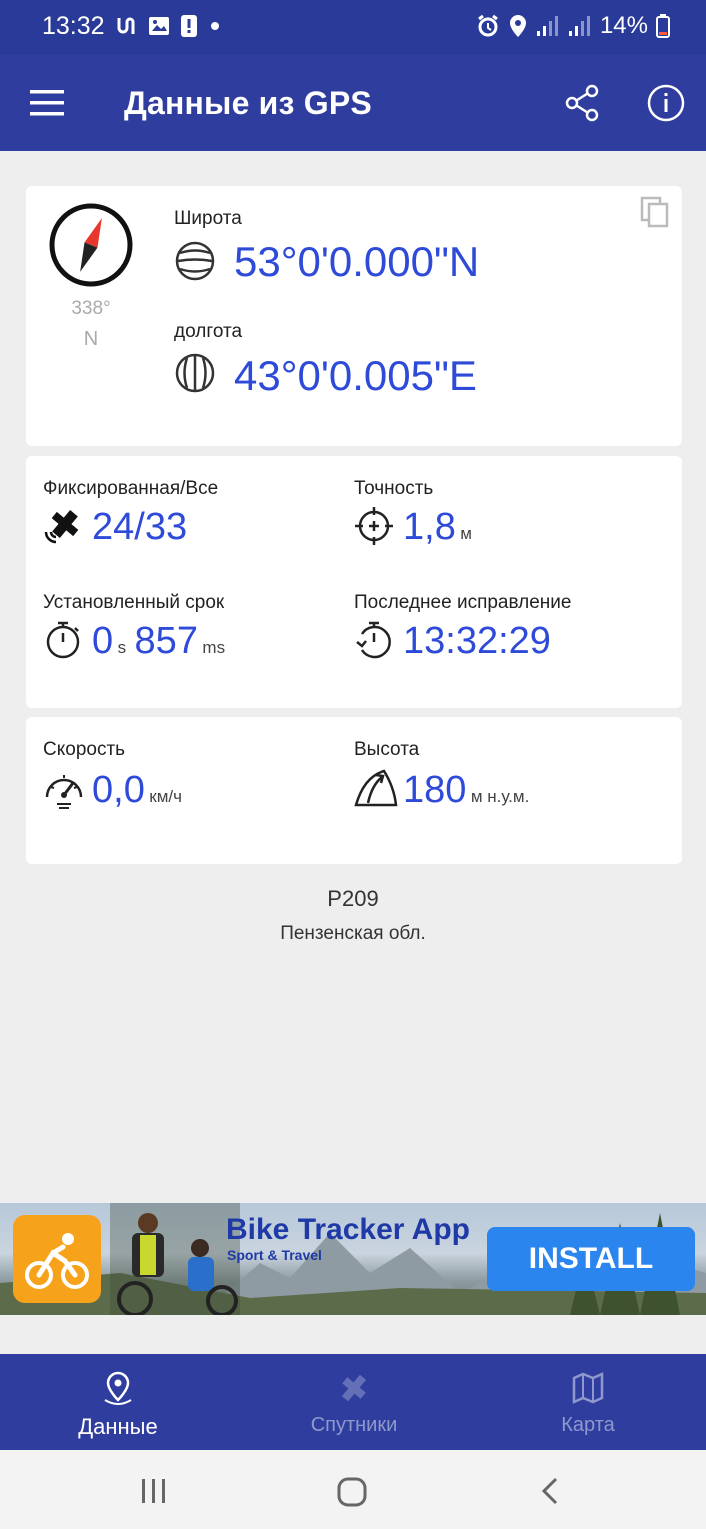 The width and height of the screenshot is (706, 1529). I want to click on recent-apps-icon, so click(154, 1491).